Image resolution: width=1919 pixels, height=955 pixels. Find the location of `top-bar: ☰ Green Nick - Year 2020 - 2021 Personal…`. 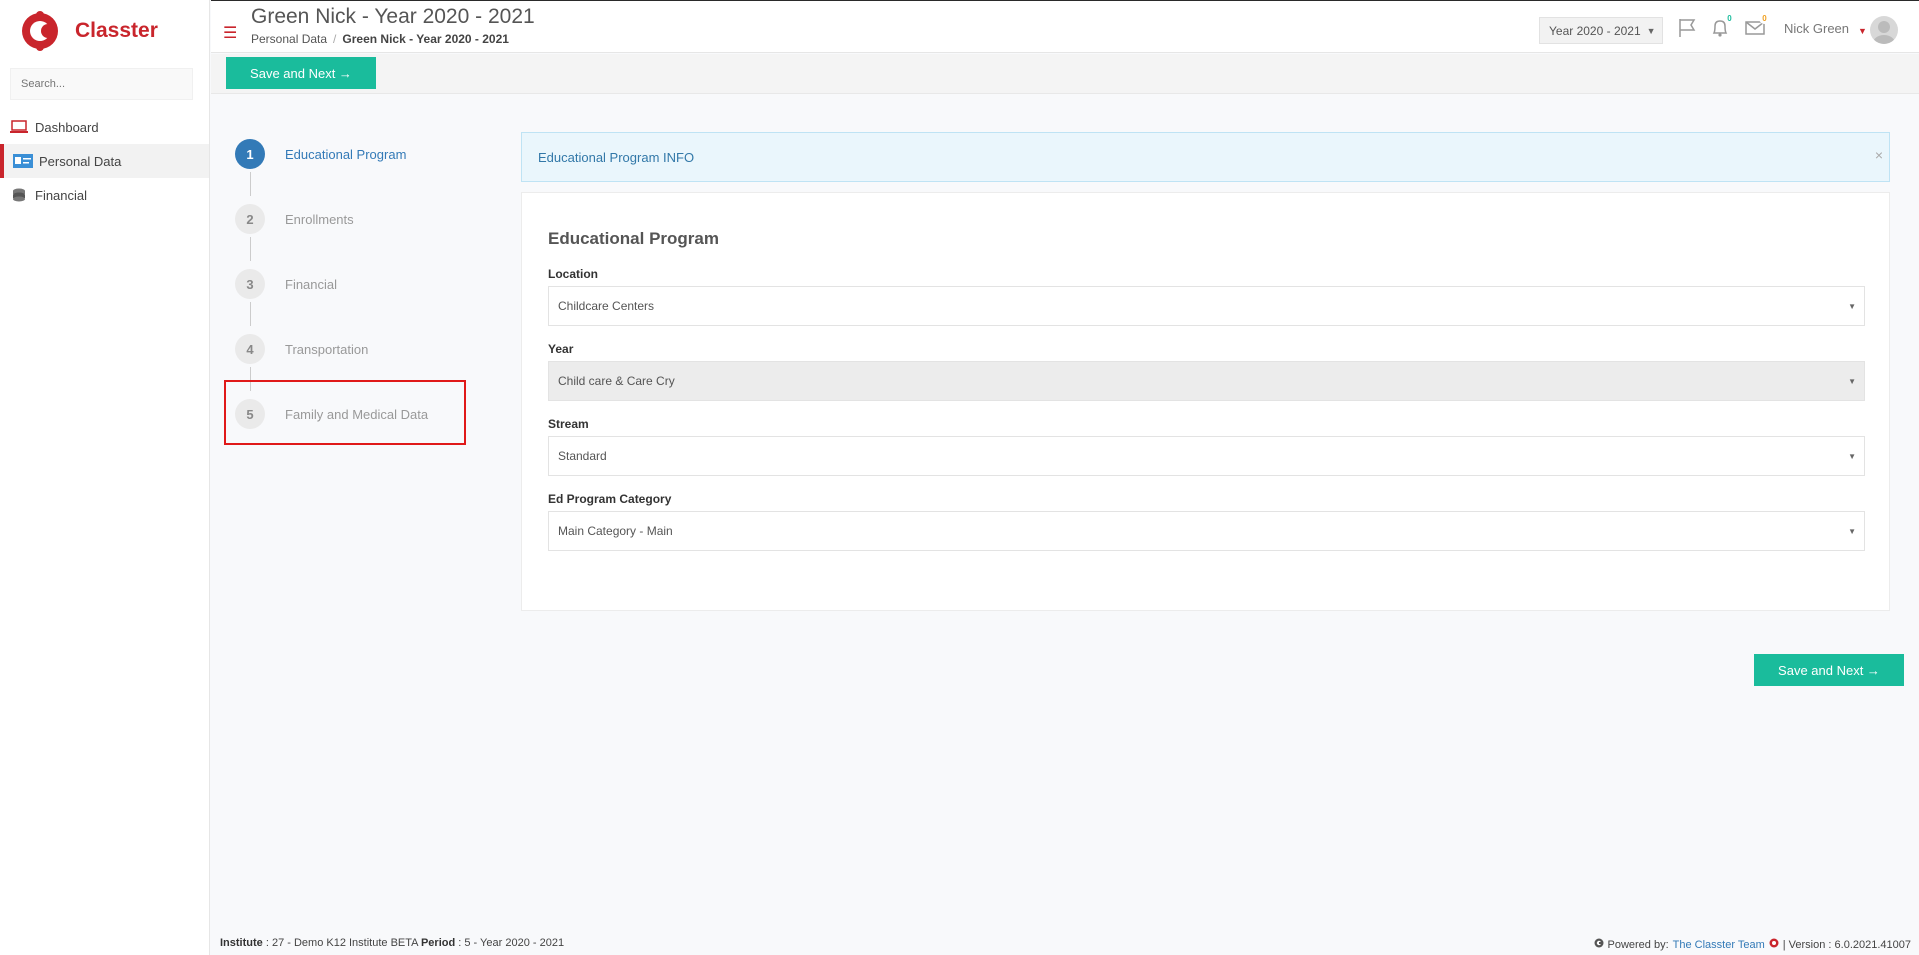

top-bar: ☰ Green Nick - Year 2020 - 2021 Personal… is located at coordinates (1065, 26).